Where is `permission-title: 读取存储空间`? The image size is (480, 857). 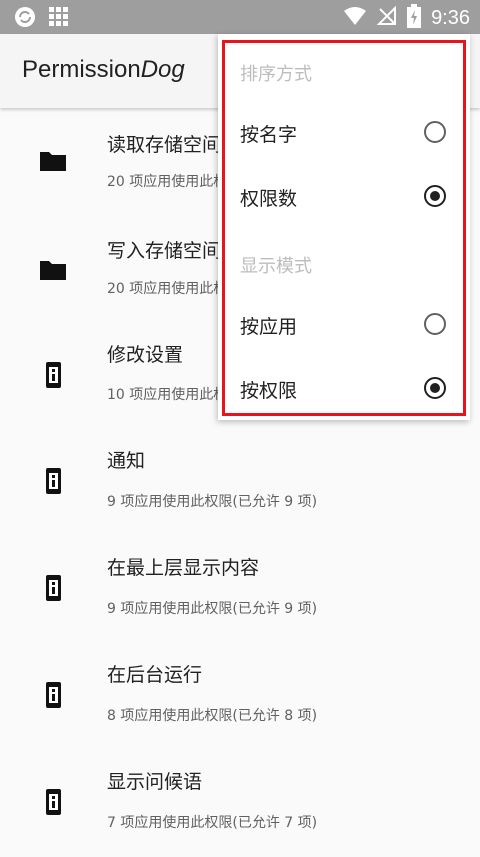
permission-title: 读取存储空间 is located at coordinates (164, 145).